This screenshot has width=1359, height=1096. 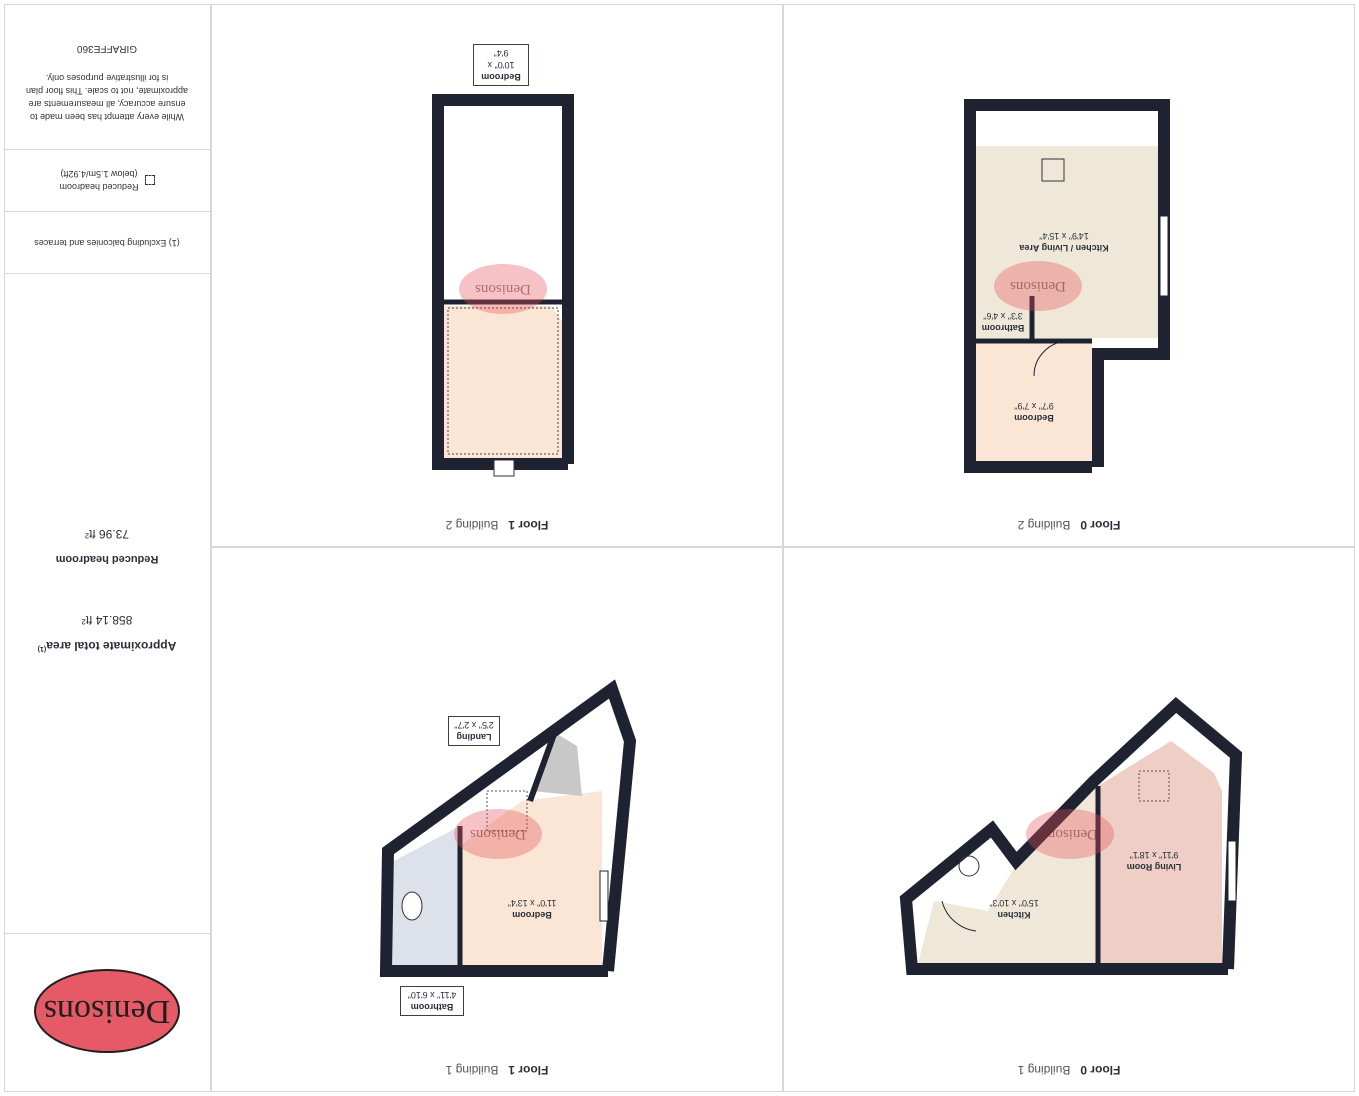 I want to click on living-room-label: Living Room 9'11" x 18'1", so click(x=1154, y=861).